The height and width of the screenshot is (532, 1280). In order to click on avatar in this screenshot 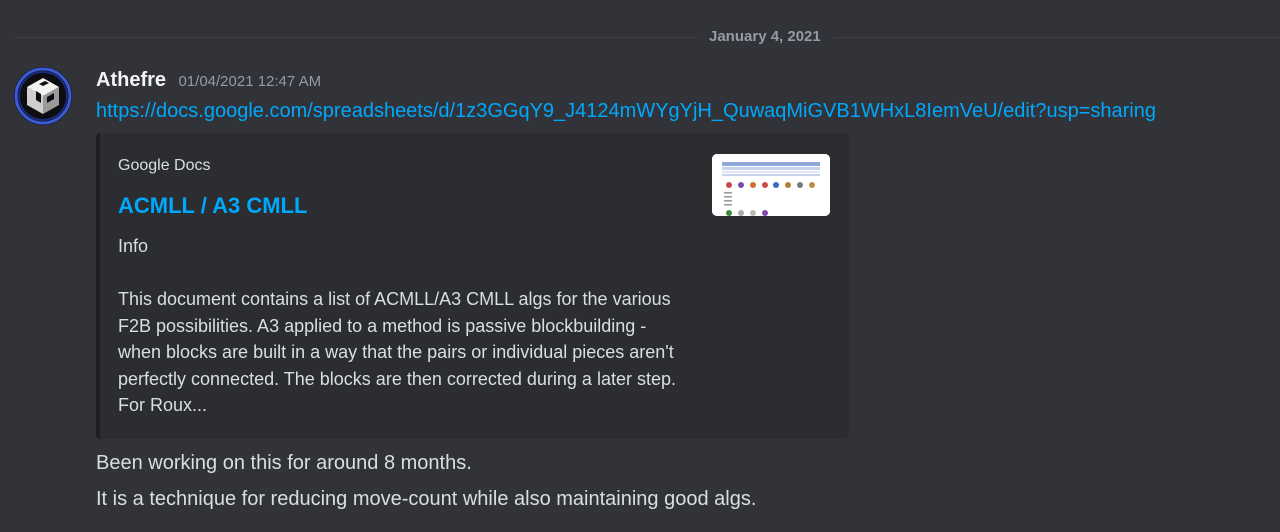, I will do `click(43, 96)`.